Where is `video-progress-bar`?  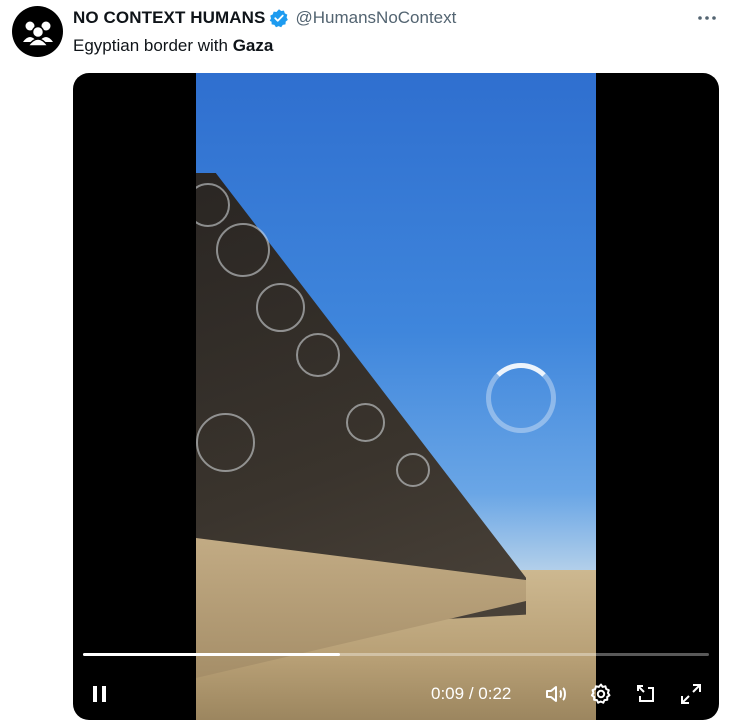
video-progress-bar is located at coordinates (396, 654).